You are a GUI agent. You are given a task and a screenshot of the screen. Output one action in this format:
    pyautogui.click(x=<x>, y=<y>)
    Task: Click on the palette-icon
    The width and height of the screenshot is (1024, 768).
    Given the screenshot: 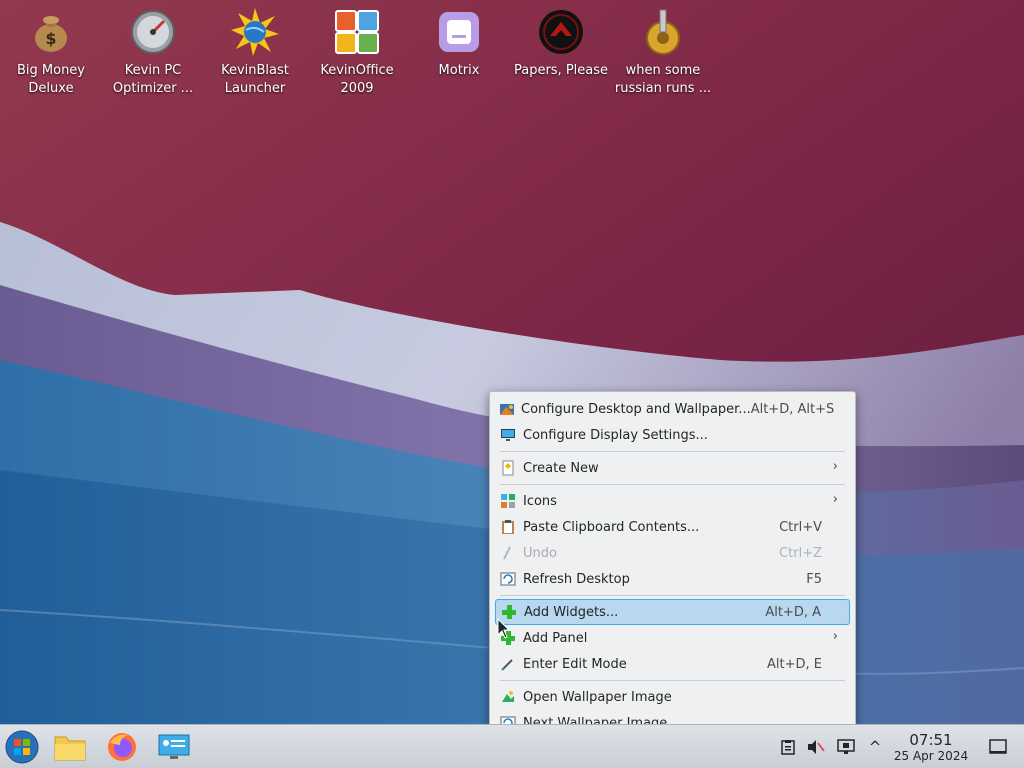 What is the action you would take?
    pyautogui.click(x=507, y=409)
    